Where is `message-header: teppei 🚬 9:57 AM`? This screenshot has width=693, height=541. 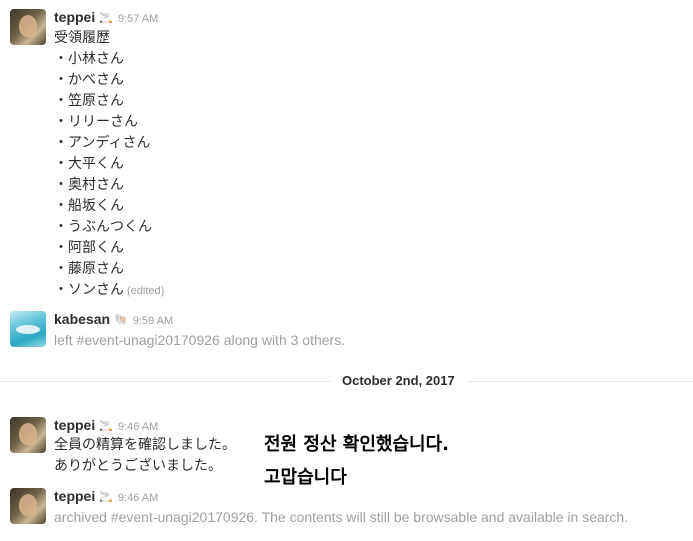 message-header: teppei 🚬 9:57 AM is located at coordinates (106, 17).